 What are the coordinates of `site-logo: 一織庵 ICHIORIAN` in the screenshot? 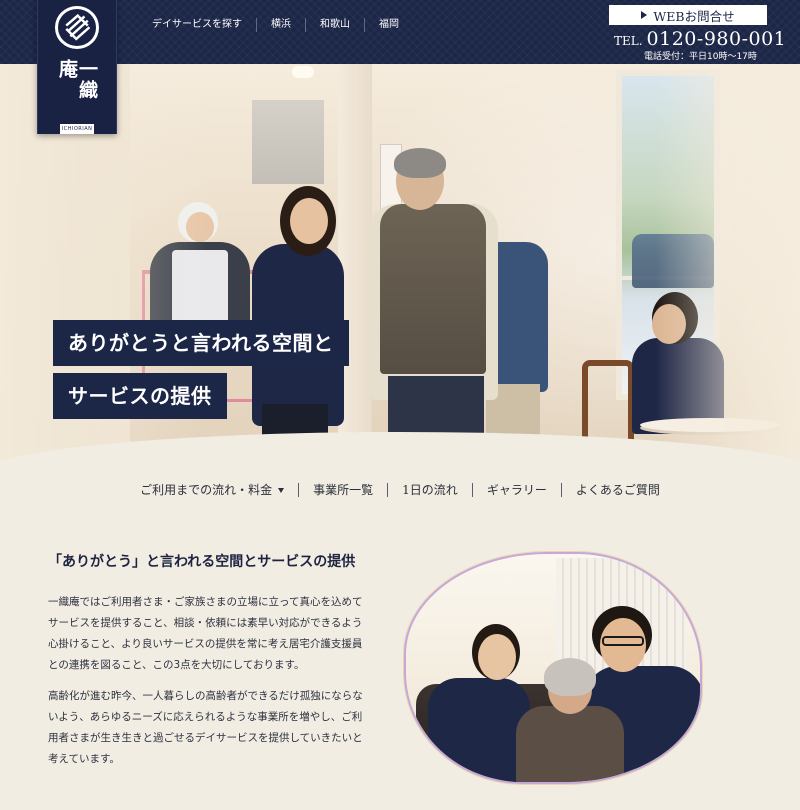 It's located at (77, 67).